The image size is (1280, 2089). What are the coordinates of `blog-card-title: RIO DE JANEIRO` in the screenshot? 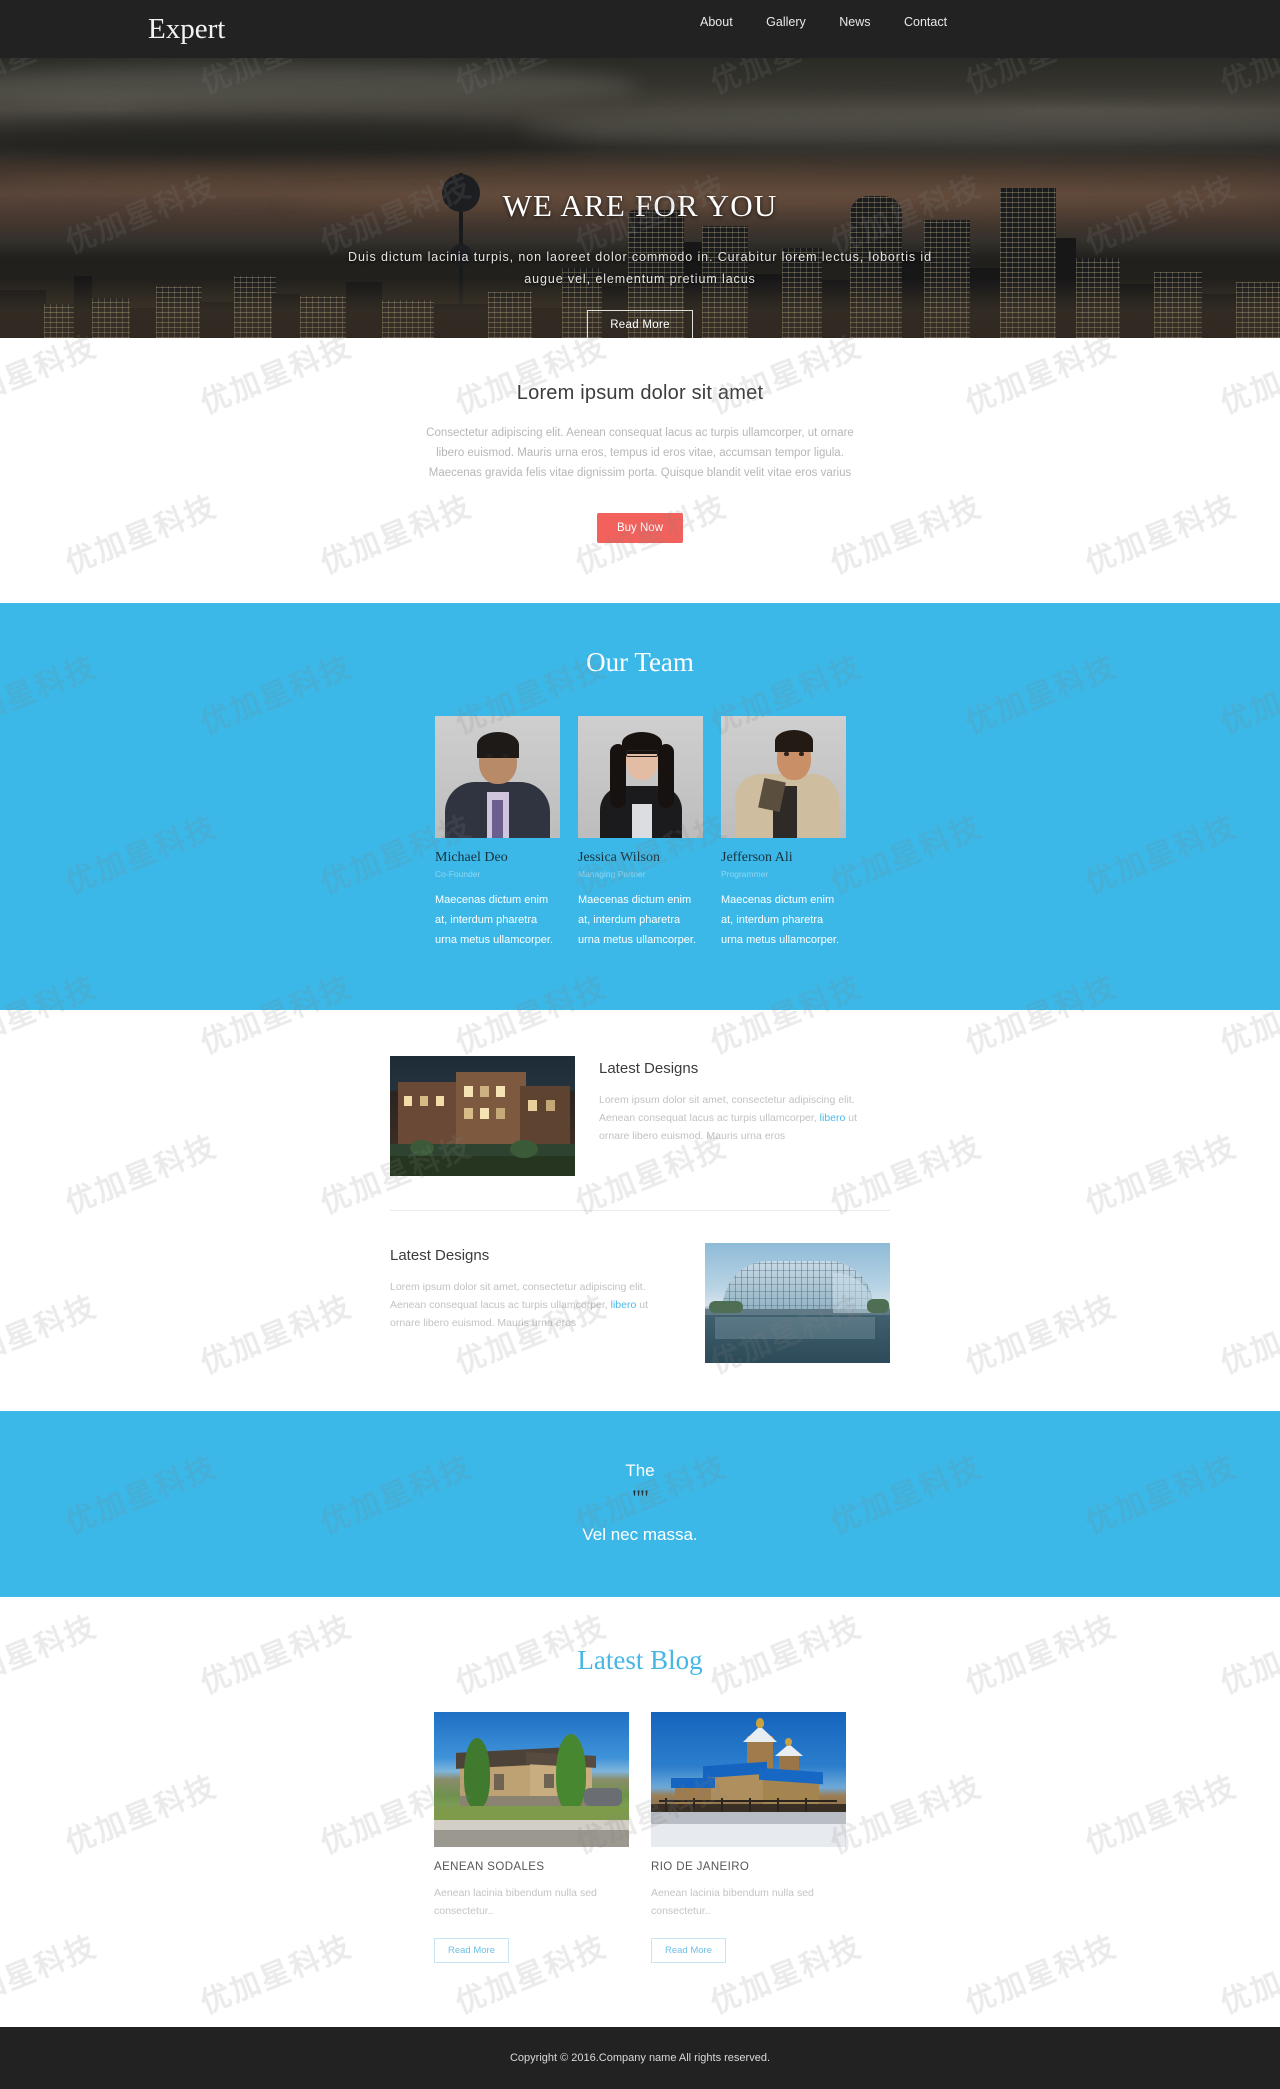 It's located at (700, 1867).